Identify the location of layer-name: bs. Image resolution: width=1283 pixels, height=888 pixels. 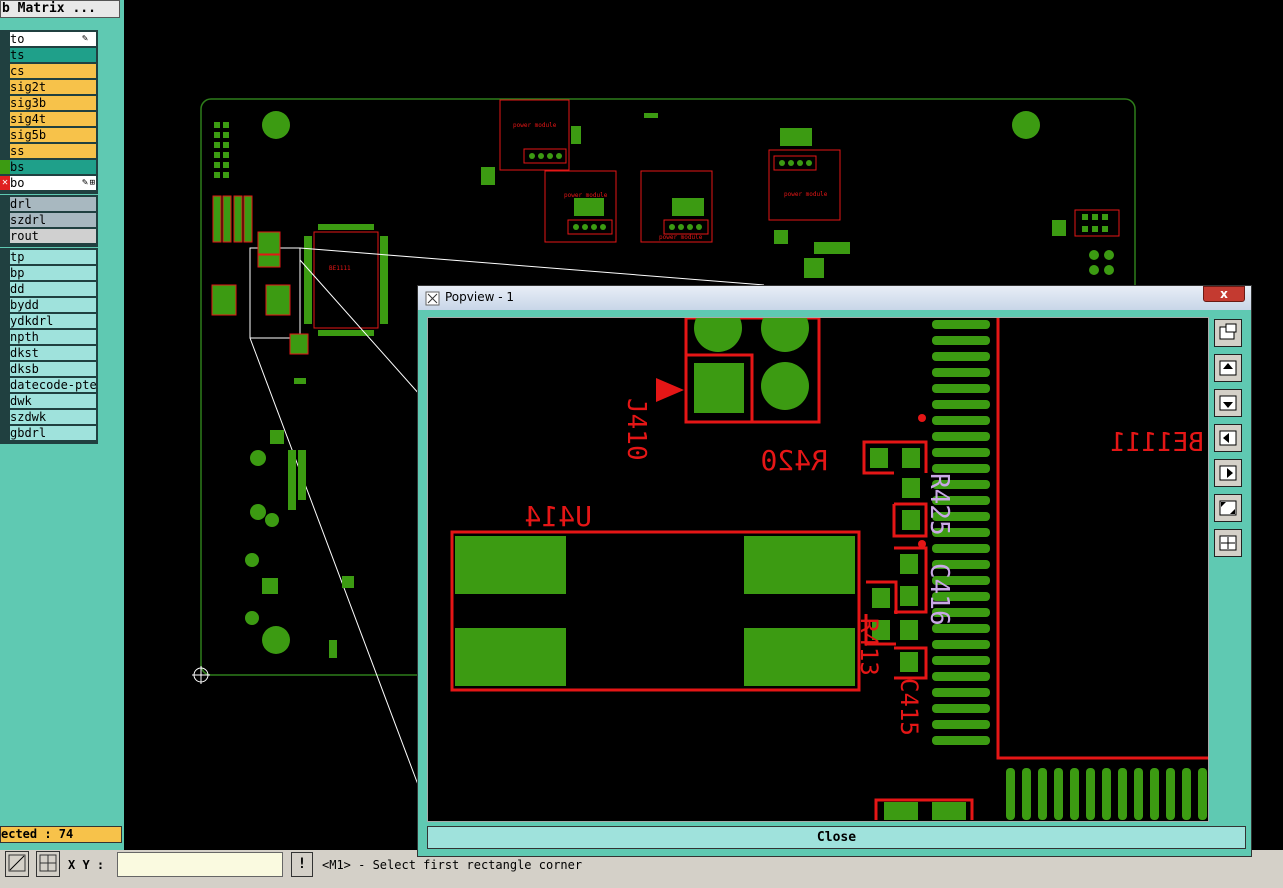
(53, 167).